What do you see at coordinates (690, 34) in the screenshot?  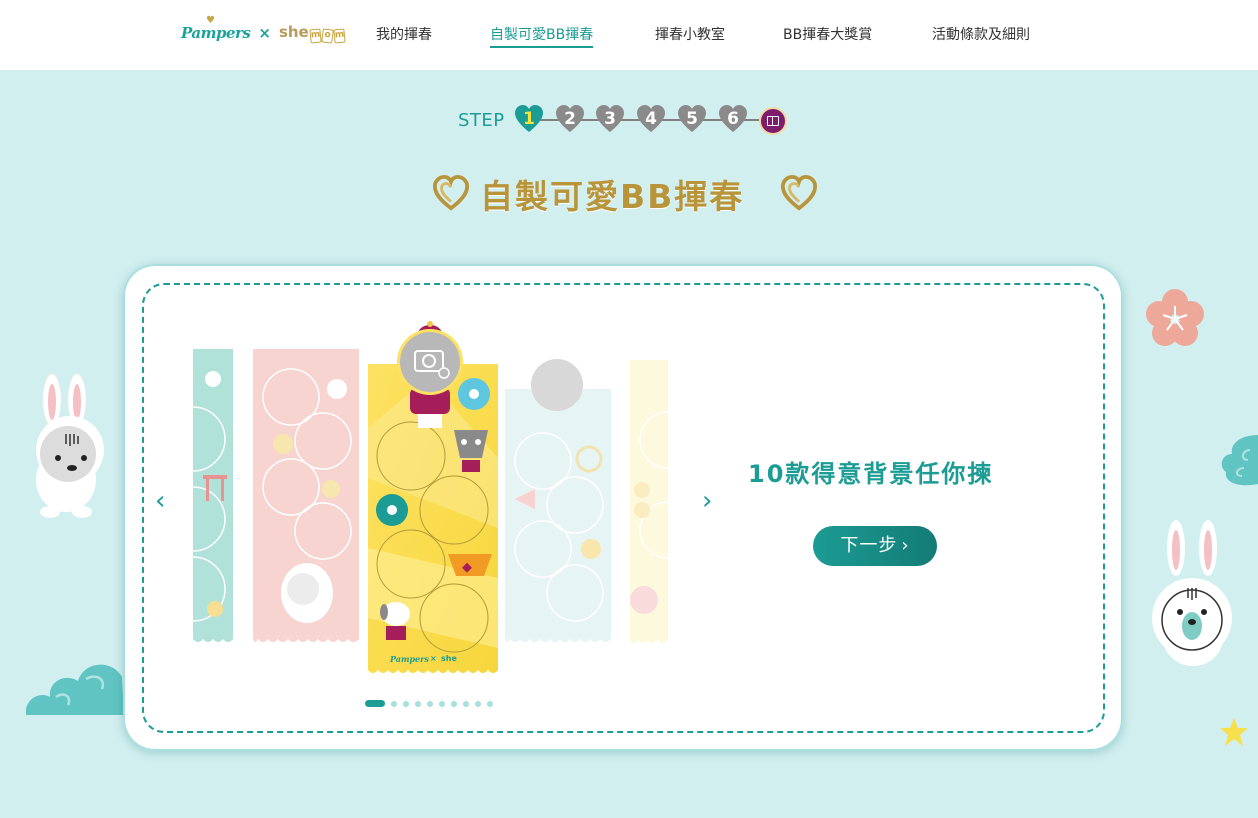 I see `nav-fai-chun-class: 揮春小教室` at bounding box center [690, 34].